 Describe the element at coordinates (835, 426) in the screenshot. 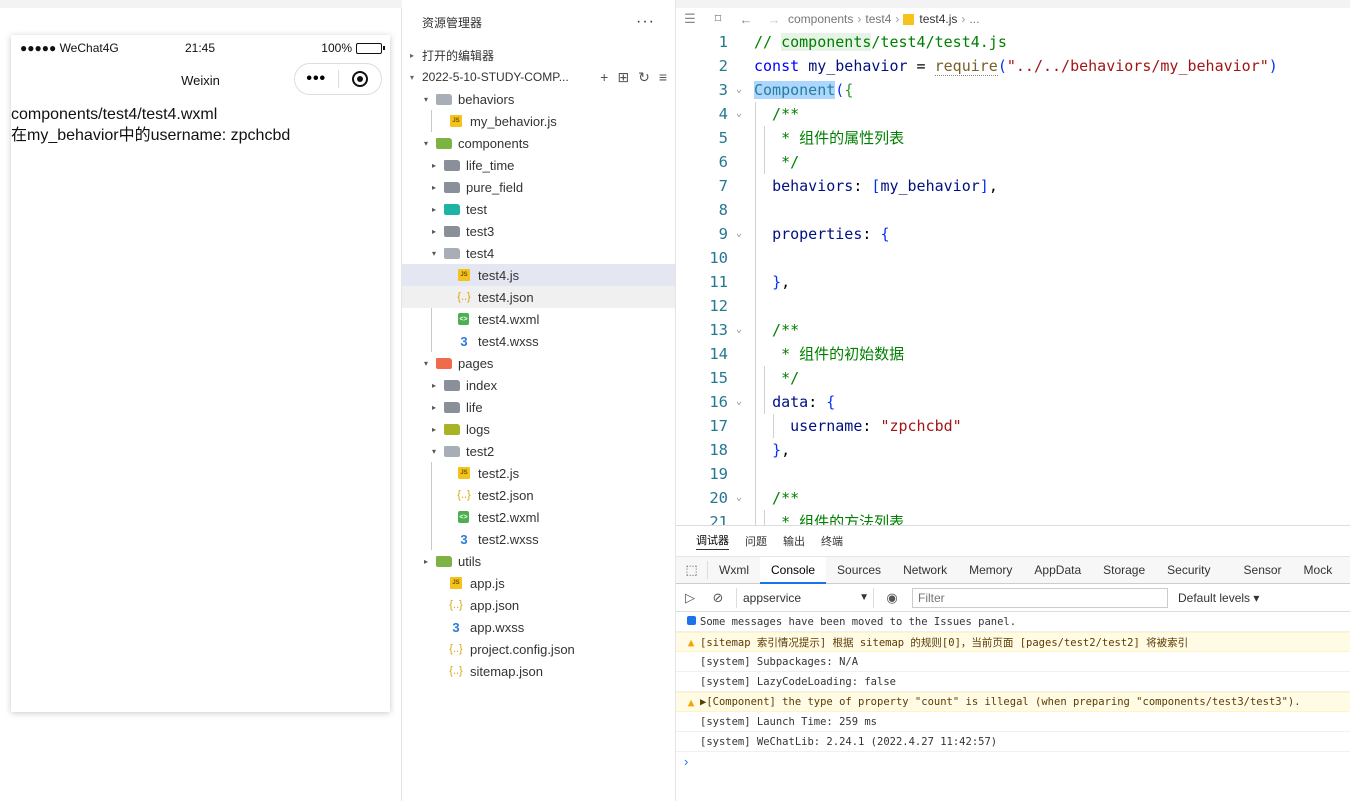

I see `code-line: 17 username: "zpchcbd"` at that location.